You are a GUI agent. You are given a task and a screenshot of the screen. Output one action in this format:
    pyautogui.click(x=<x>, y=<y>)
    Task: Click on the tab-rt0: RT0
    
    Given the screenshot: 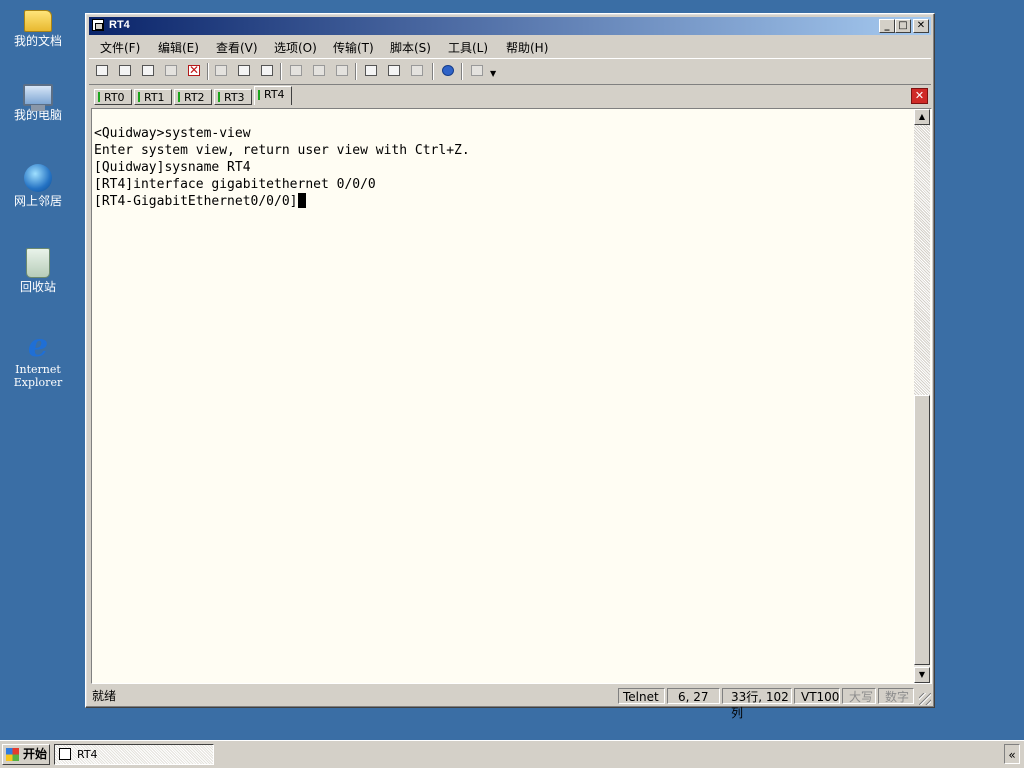 What is the action you would take?
    pyautogui.click(x=113, y=97)
    